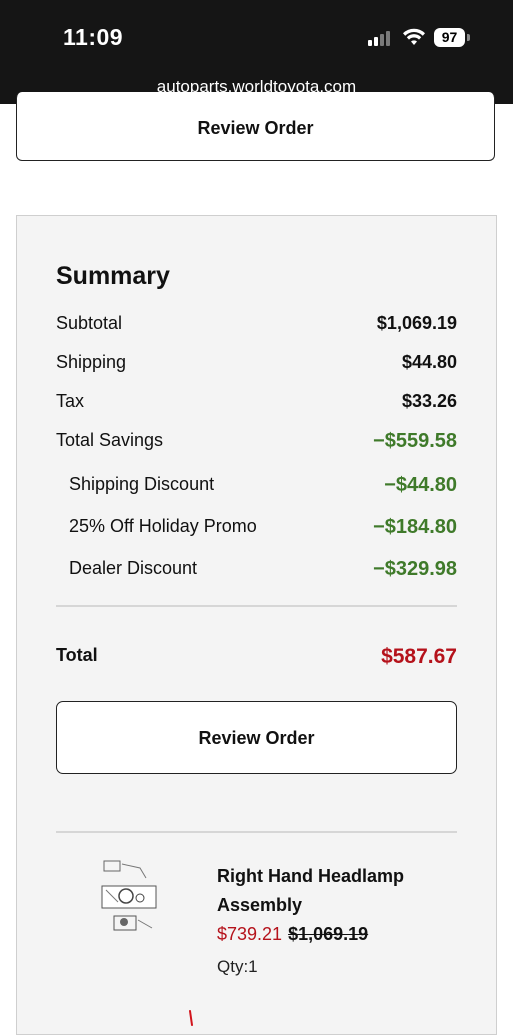 Image resolution: width=513 pixels, height=1035 pixels. What do you see at coordinates (255, 126) in the screenshot?
I see `review-order-button-top: Review Order` at bounding box center [255, 126].